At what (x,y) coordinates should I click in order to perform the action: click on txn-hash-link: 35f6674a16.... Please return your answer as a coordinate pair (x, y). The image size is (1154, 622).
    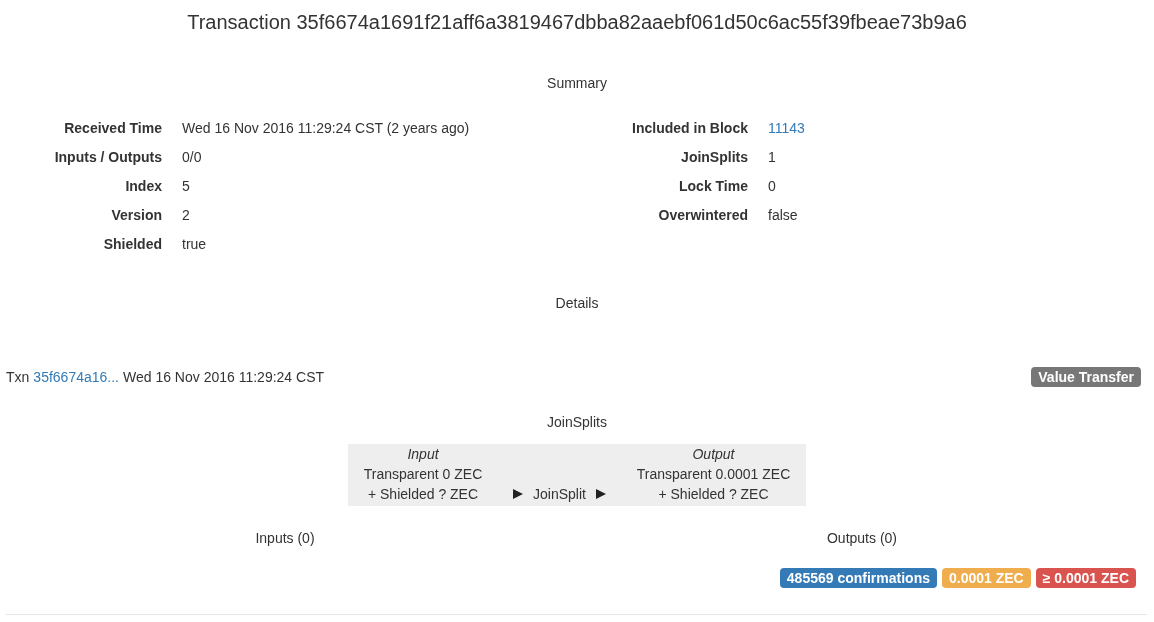
    Looking at the image, I should click on (76, 377).